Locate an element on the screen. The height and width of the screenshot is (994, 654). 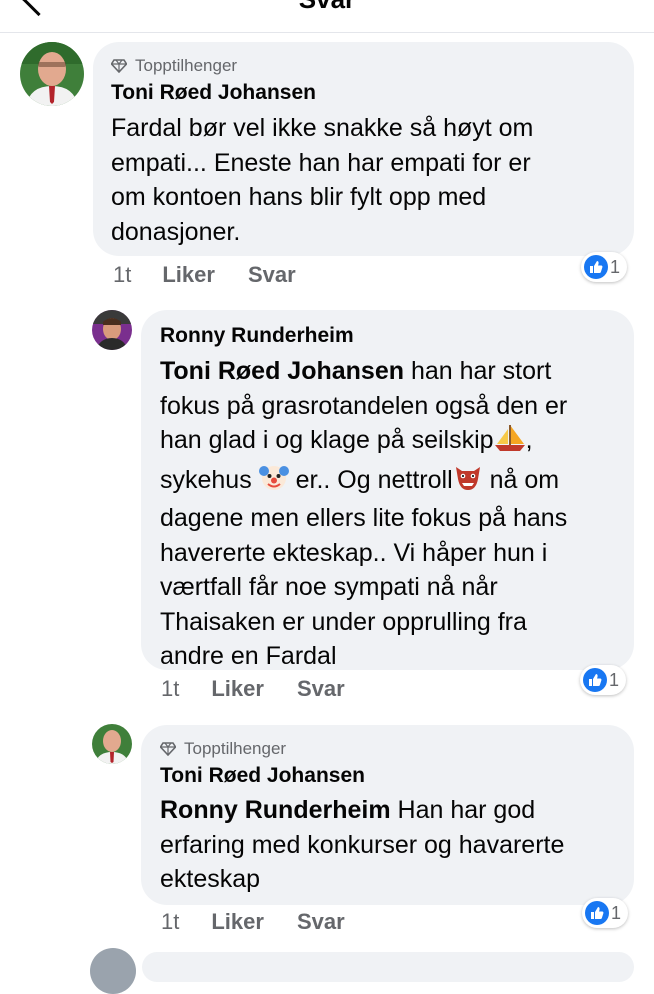
header-bar: Svar is located at coordinates (327, 16).